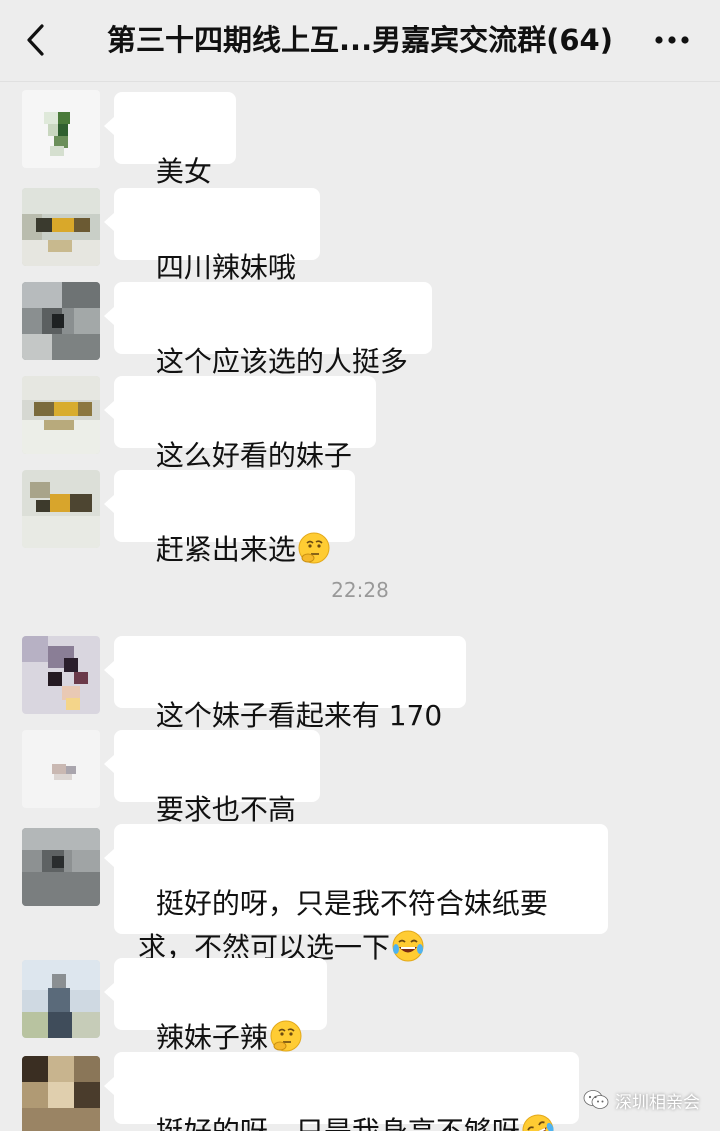  What do you see at coordinates (285, 684) in the screenshot?
I see `message-bubble: 这个妹子看起来有 170` at bounding box center [285, 684].